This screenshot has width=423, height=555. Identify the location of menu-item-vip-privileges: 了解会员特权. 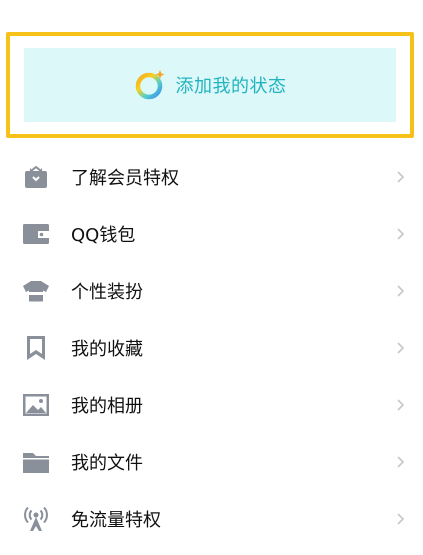
(211, 176).